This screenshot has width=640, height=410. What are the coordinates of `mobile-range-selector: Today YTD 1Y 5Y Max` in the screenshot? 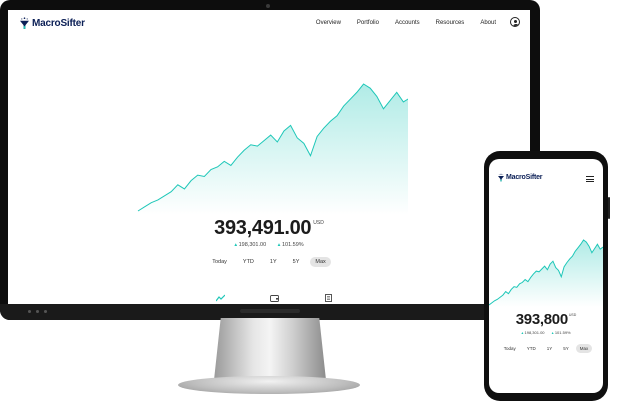 It's located at (546, 348).